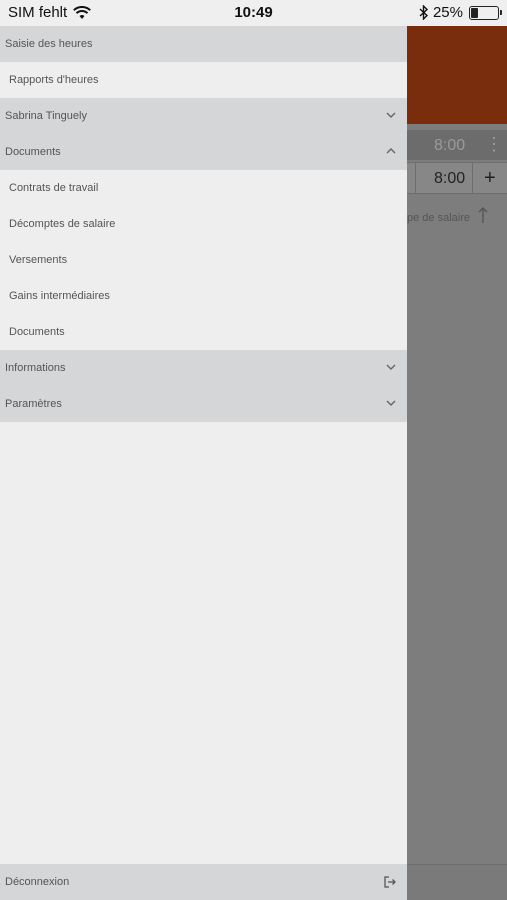  Describe the element at coordinates (203, 44) in the screenshot. I see `menu-timesheet: Saisie des heures` at that location.